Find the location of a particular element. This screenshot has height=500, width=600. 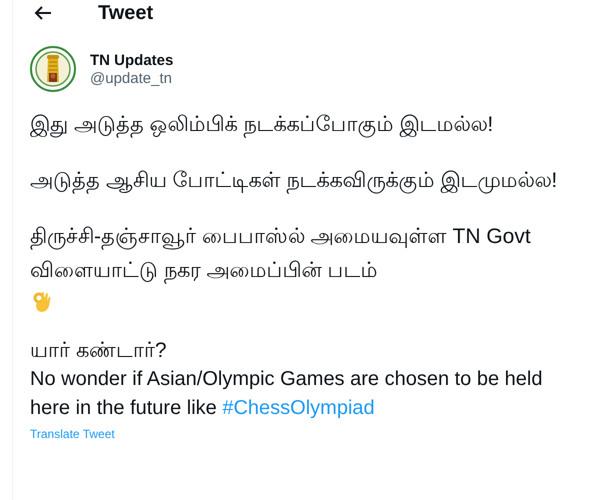

tweet-text: No wonder if Asian/Olympic Games are chosen to be held here in the future like #ChessOlympiad is located at coordinates (287, 394).